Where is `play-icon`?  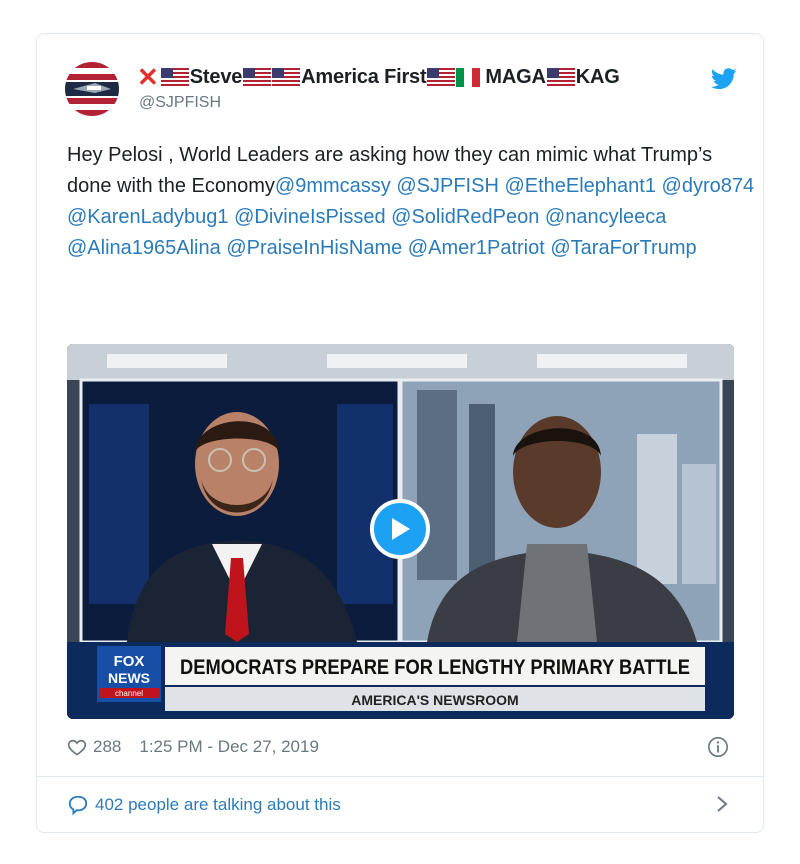
play-icon is located at coordinates (401, 529).